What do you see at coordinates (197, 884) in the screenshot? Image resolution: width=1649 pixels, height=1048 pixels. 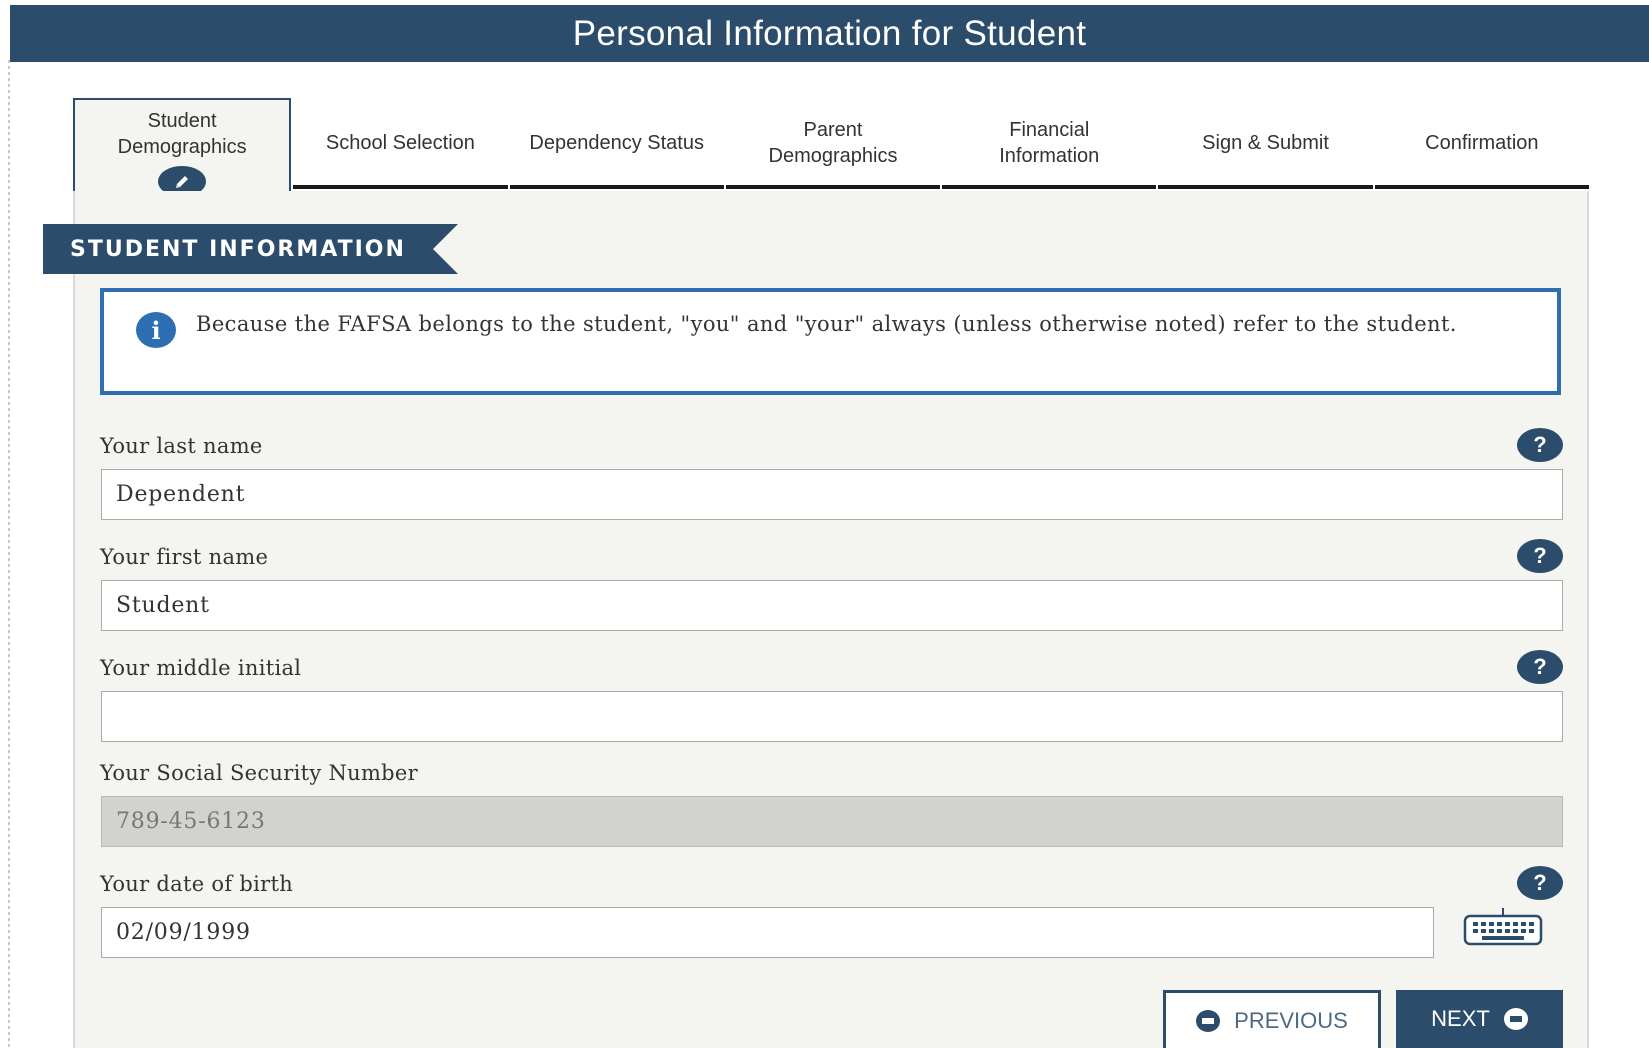 I see `dob-label: Your date of birth` at bounding box center [197, 884].